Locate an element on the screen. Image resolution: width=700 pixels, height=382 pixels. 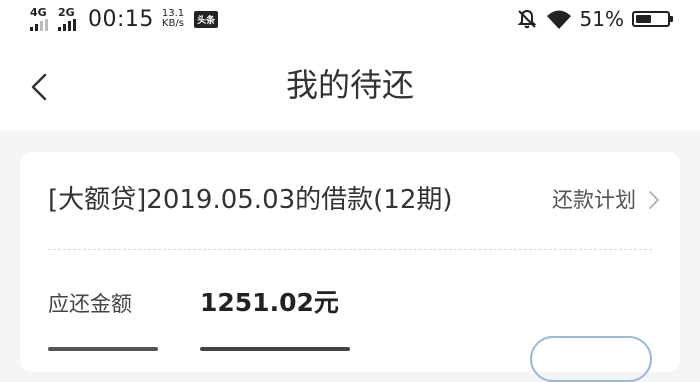
mute-bell-icon is located at coordinates (526, 19).